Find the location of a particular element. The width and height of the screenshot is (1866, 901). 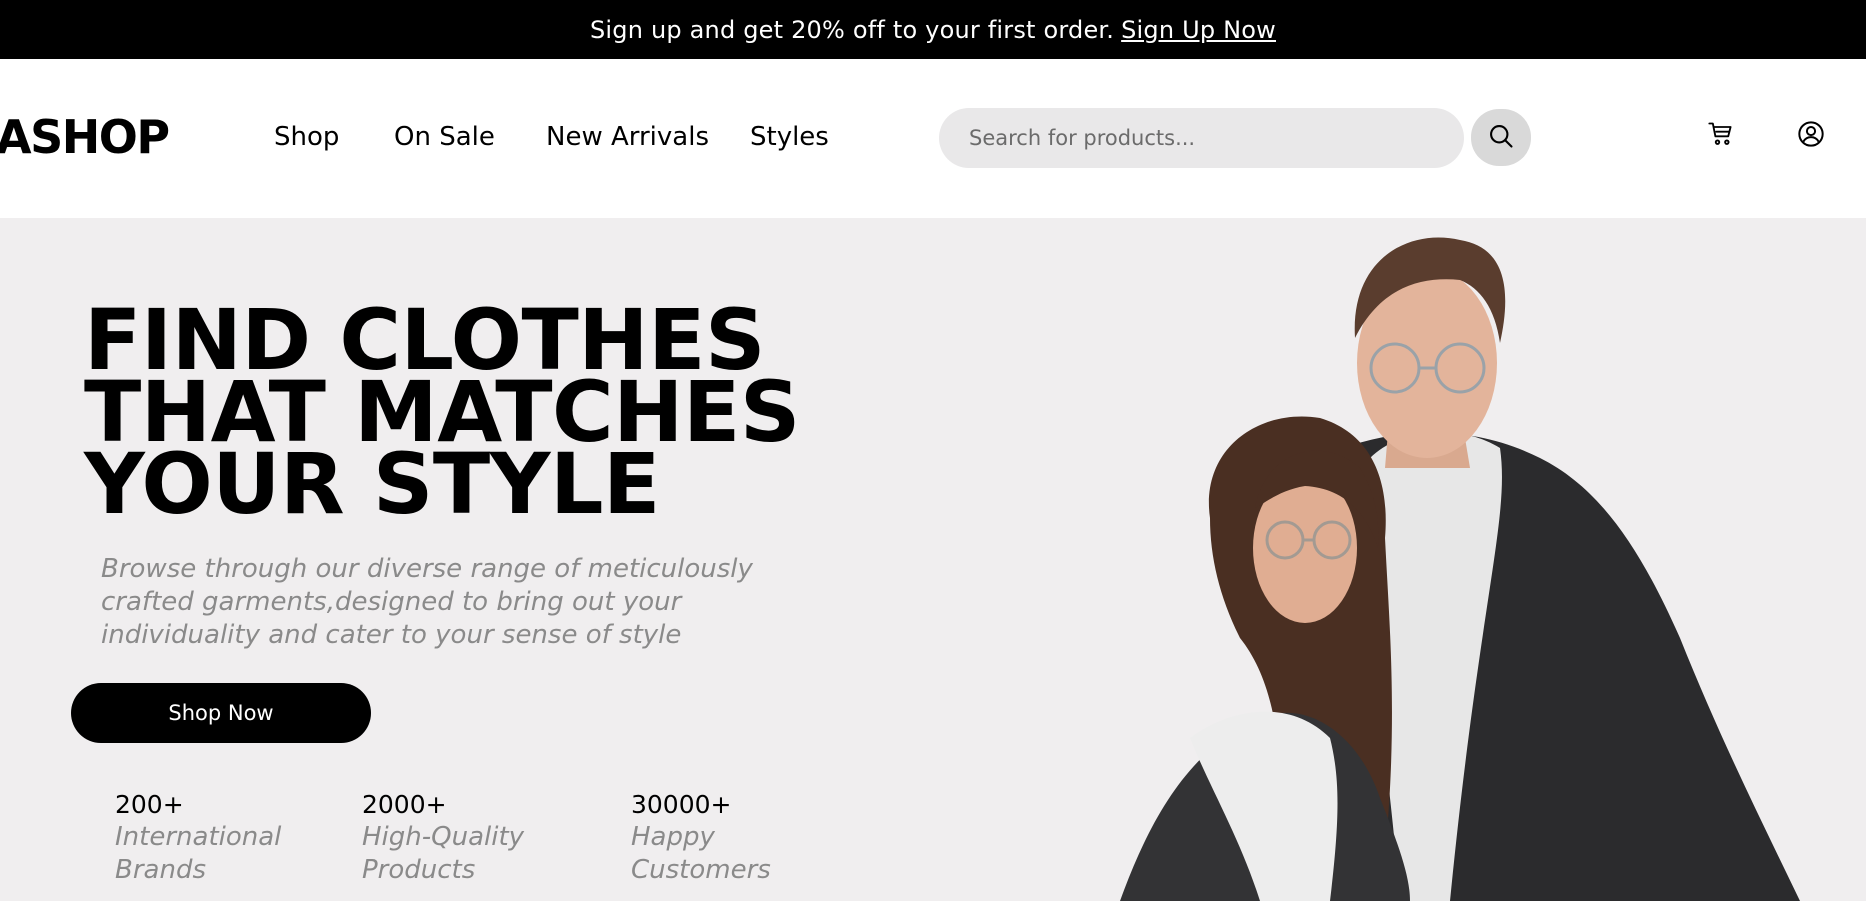

nav-item-on-sale: On Sale is located at coordinates (444, 137).